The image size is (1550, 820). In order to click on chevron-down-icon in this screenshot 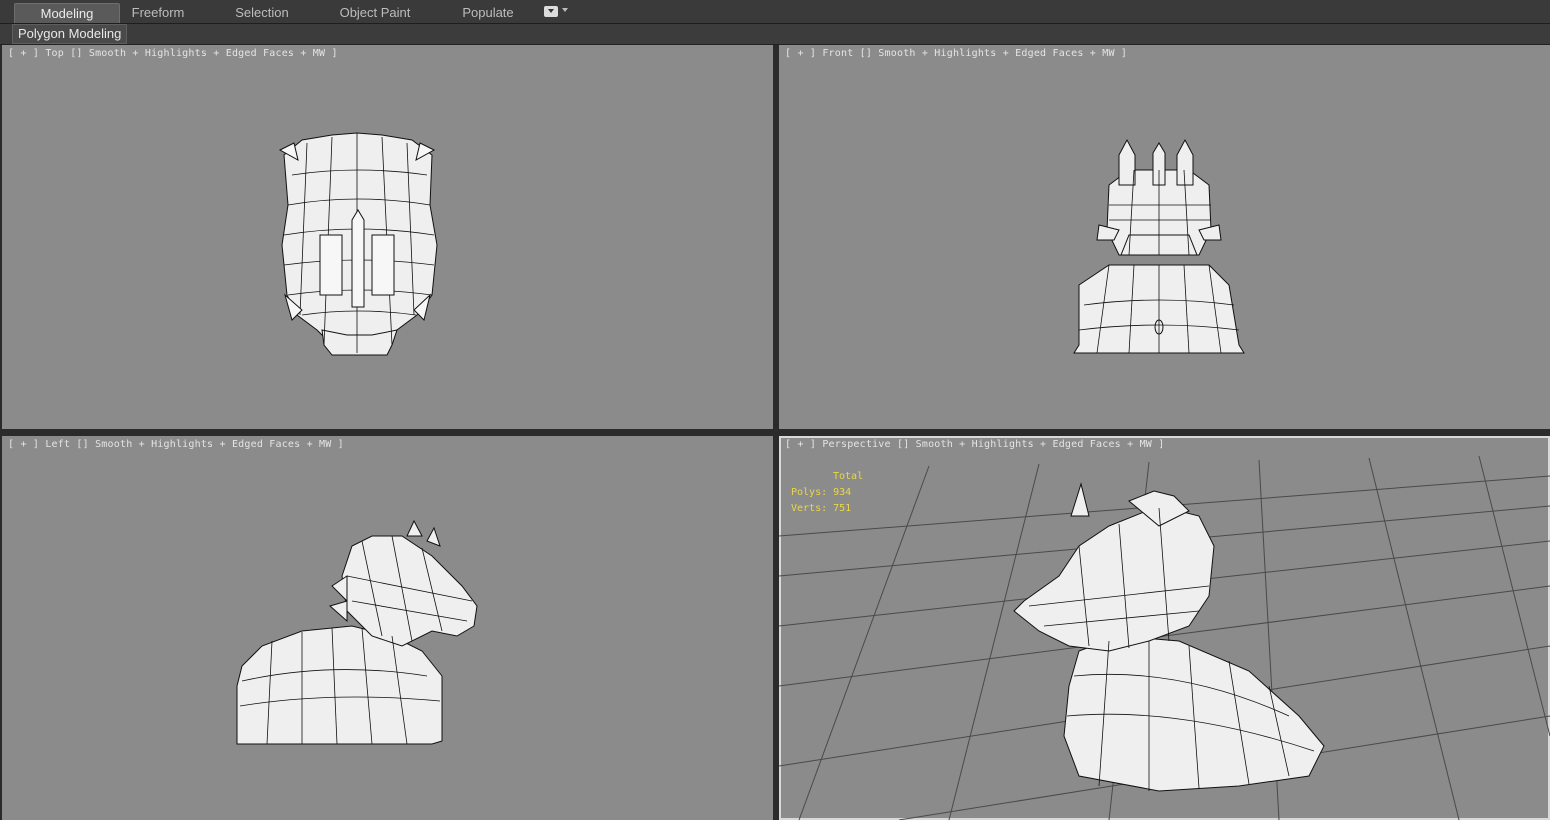, I will do `click(565, 10)`.